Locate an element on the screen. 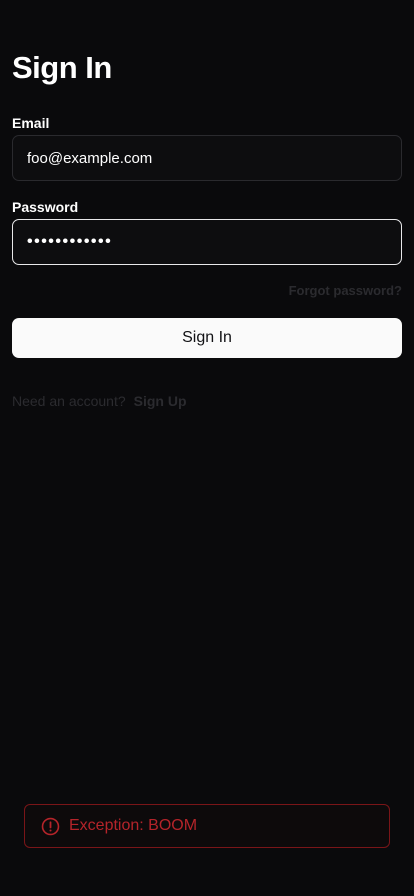 Image resolution: width=414 pixels, height=896 pixels. sign-in-button: Sign In is located at coordinates (207, 338).